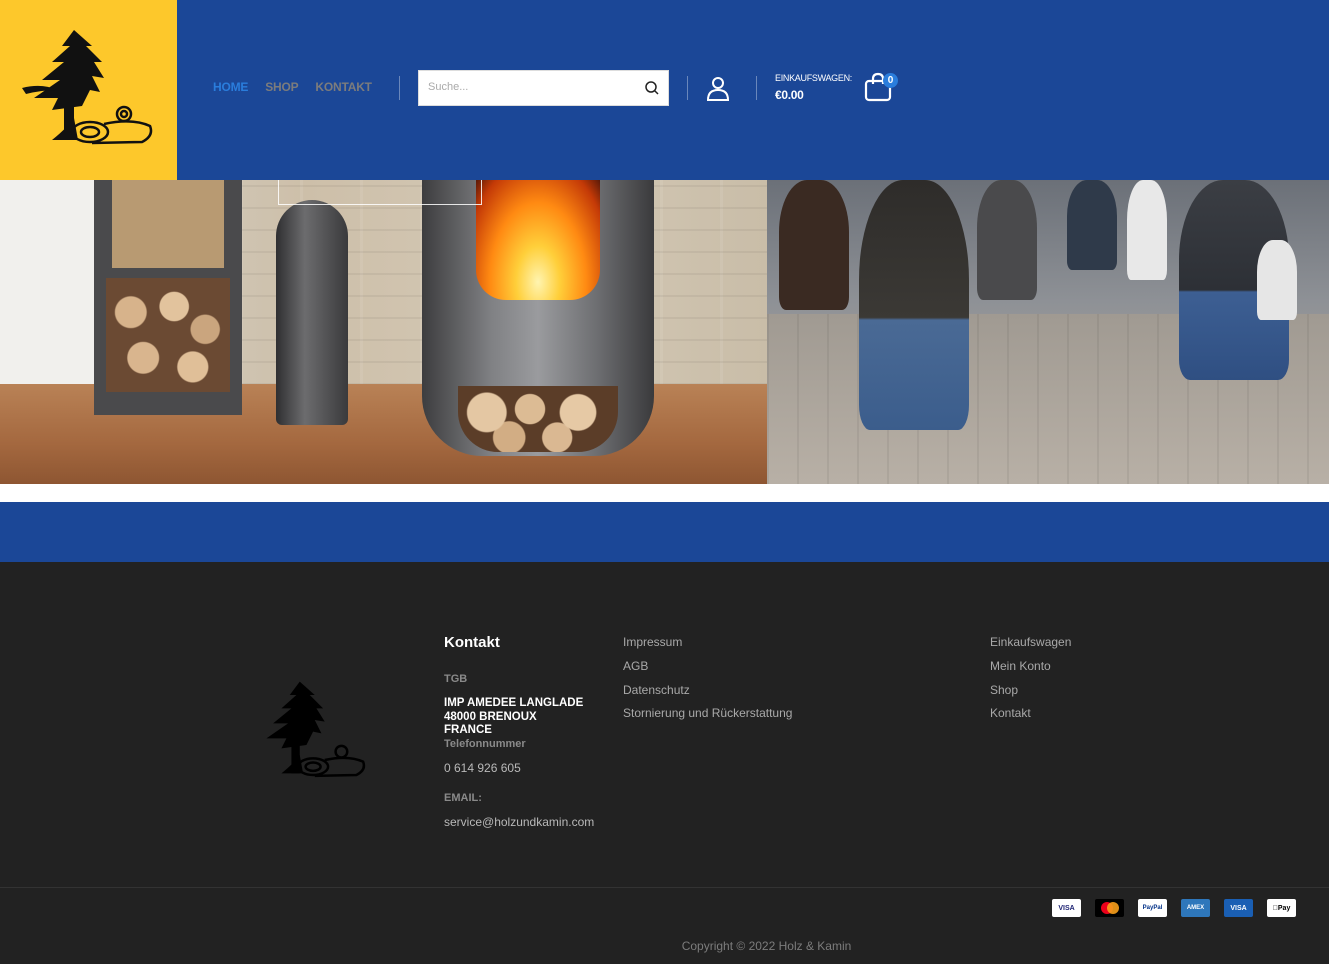 This screenshot has height=964, width=1329. Describe the element at coordinates (664, 887) in the screenshot. I see `footer-divider` at that location.